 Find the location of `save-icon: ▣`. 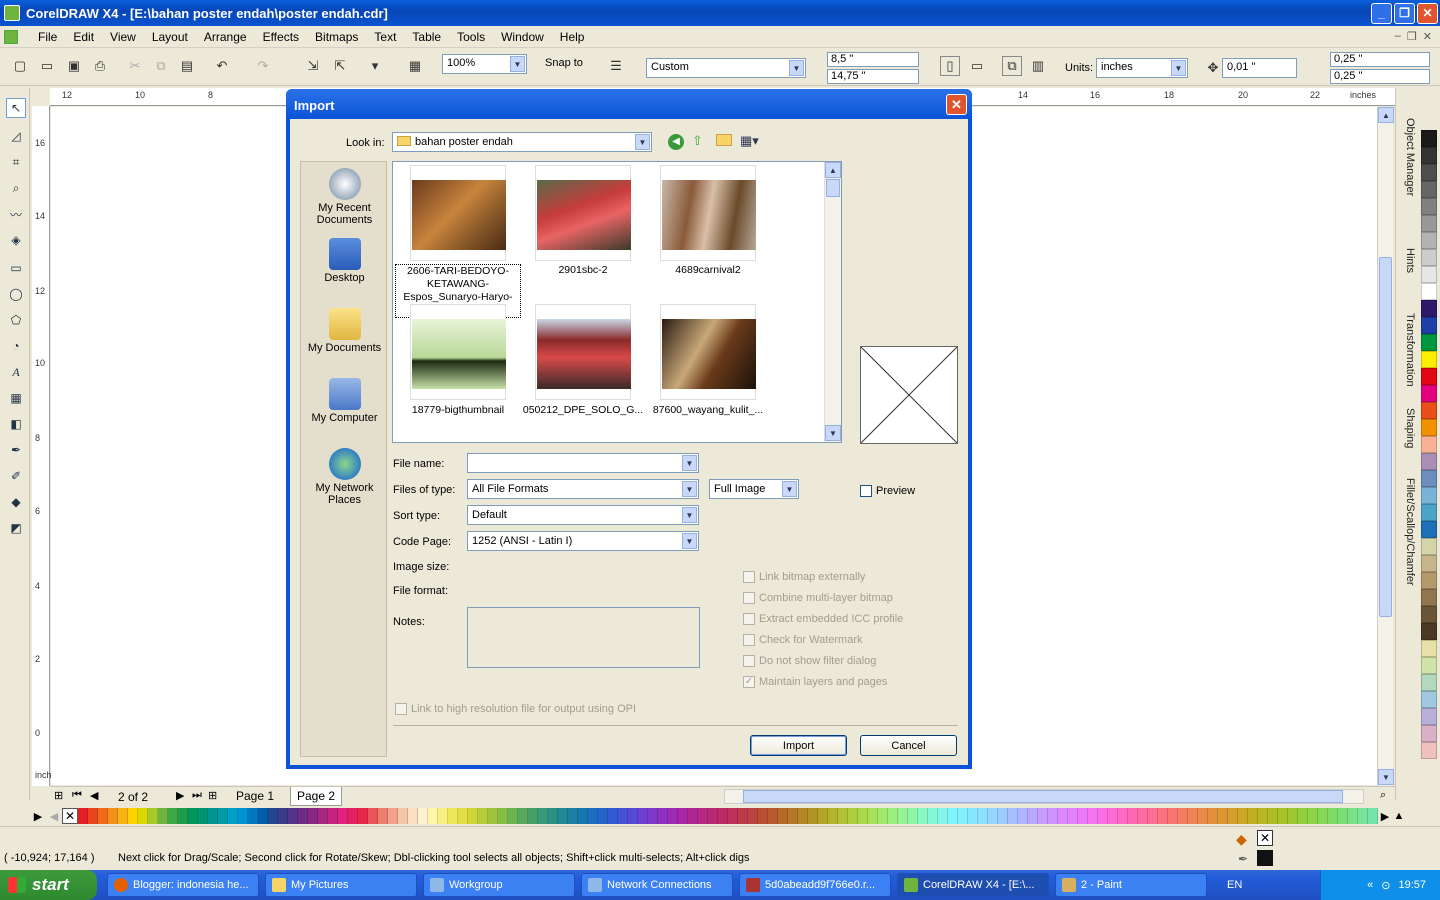

save-icon: ▣ is located at coordinates (74, 66).